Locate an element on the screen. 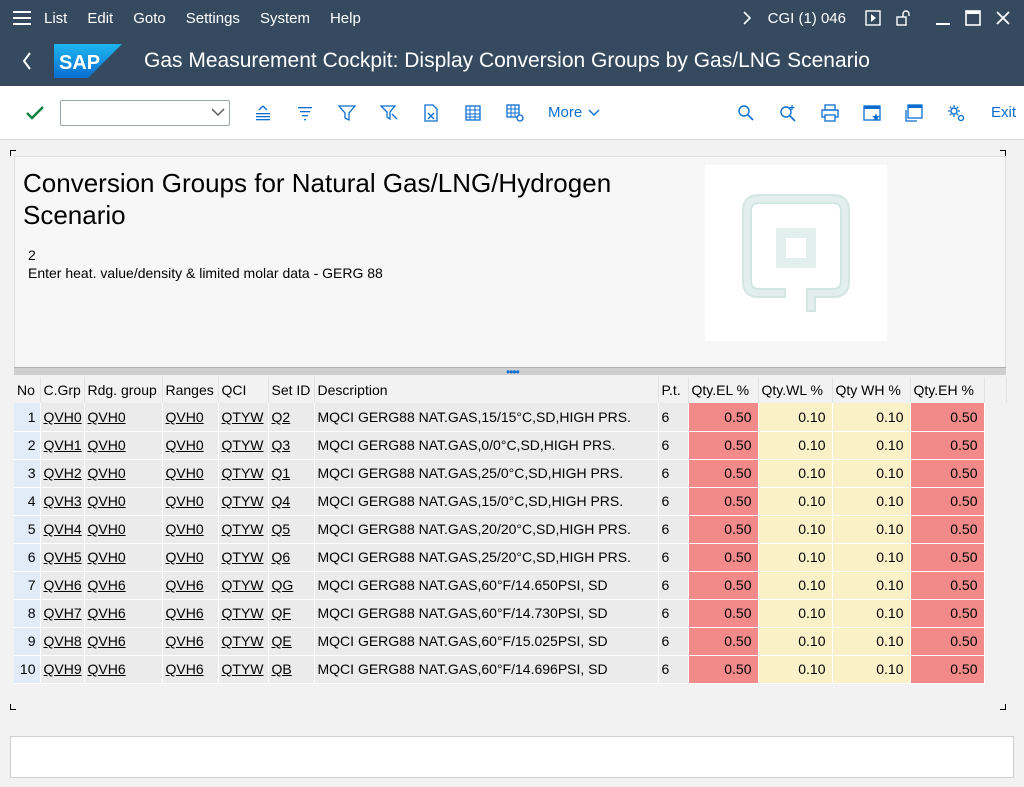 The width and height of the screenshot is (1024, 787). menu-system: System is located at coordinates (285, 18).